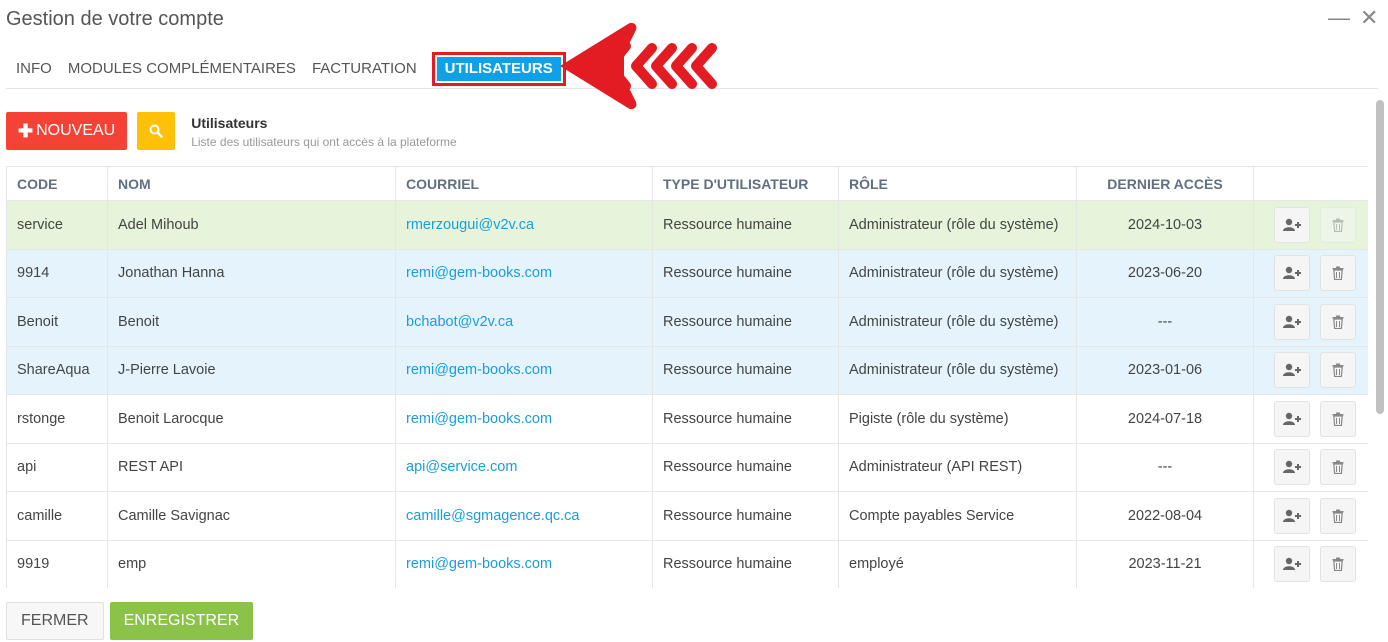 This screenshot has height=642, width=1388. I want to click on email-link: bchabot@v2v.ca, so click(459, 322).